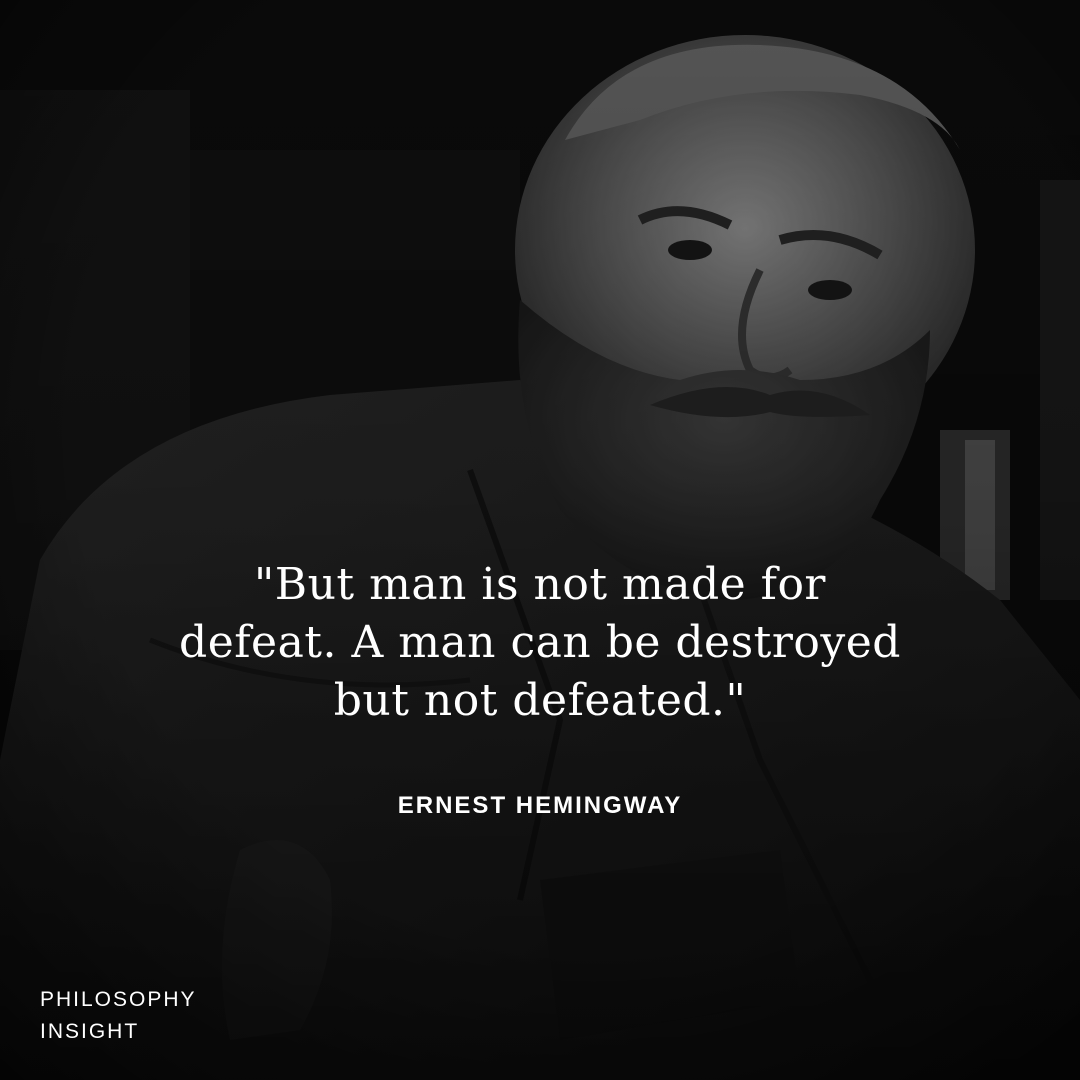 This screenshot has width=1080, height=1080. What do you see at coordinates (118, 1016) in the screenshot?
I see `brand-logo: PHILOSOPHY INSIGHT` at bounding box center [118, 1016].